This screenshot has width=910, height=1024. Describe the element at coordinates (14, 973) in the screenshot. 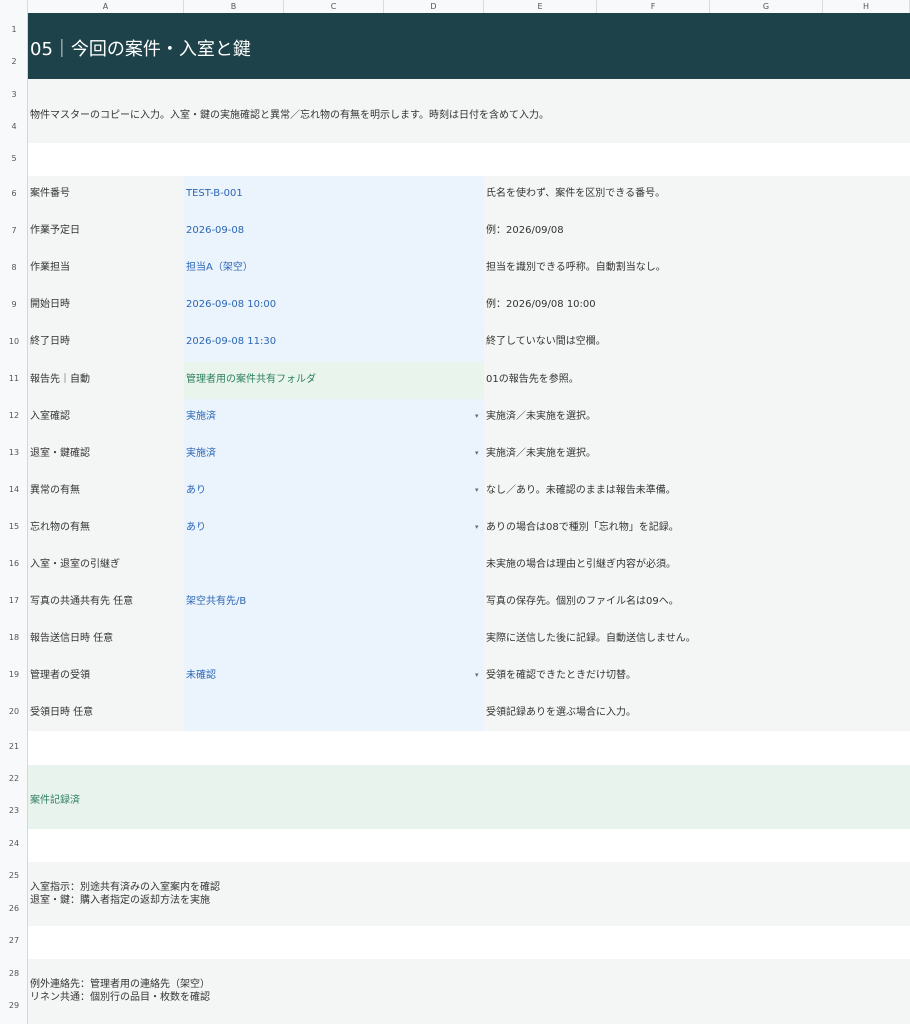

I see `row-header-28: 28` at that location.